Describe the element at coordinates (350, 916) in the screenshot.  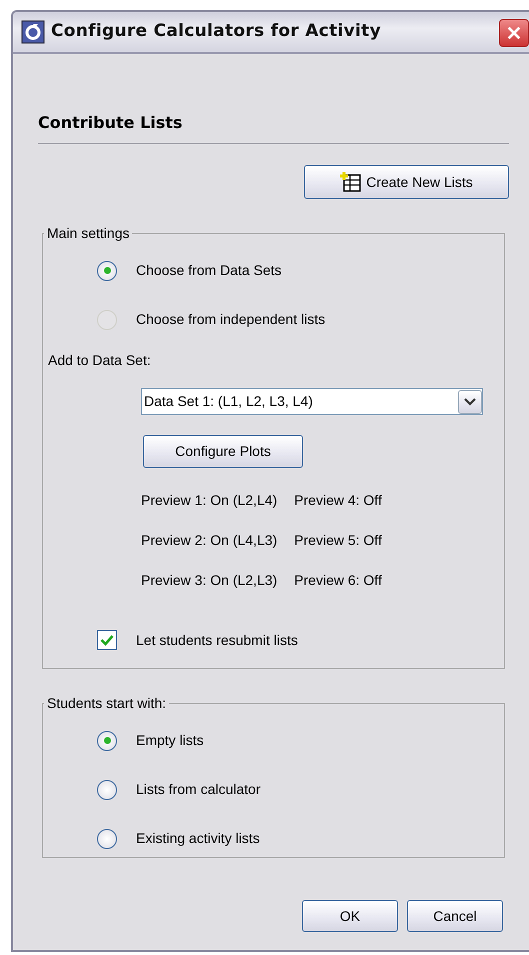
I see `ok-button: OK` at that location.